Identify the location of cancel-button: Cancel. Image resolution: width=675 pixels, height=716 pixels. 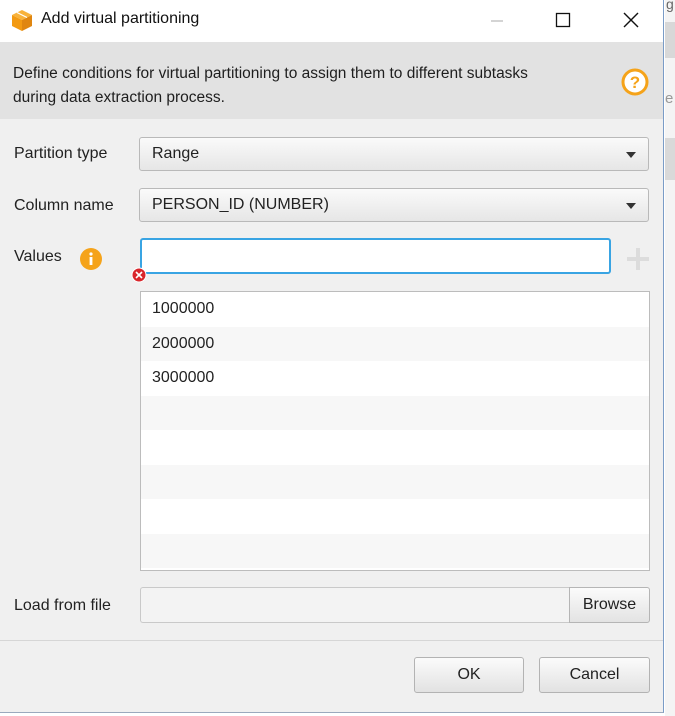
(594, 675).